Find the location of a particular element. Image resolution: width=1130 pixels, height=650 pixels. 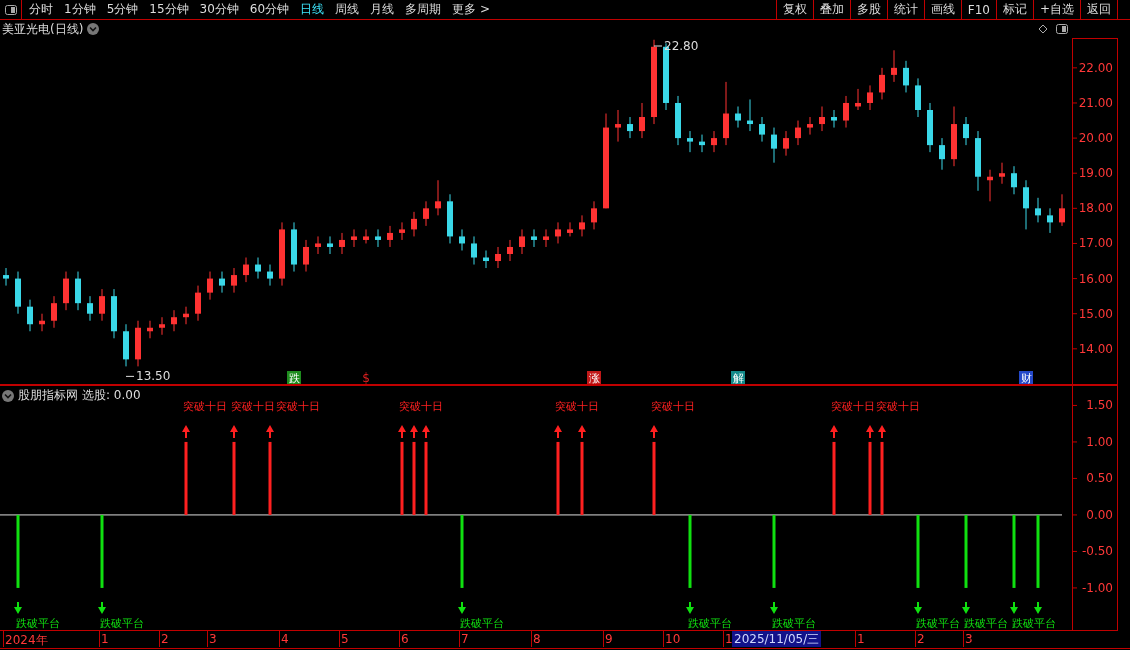

period-tab: 5分钟 is located at coordinates (122, 9).